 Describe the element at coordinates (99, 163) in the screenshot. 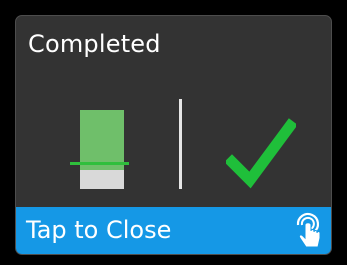

I see `gauge-target-line` at that location.